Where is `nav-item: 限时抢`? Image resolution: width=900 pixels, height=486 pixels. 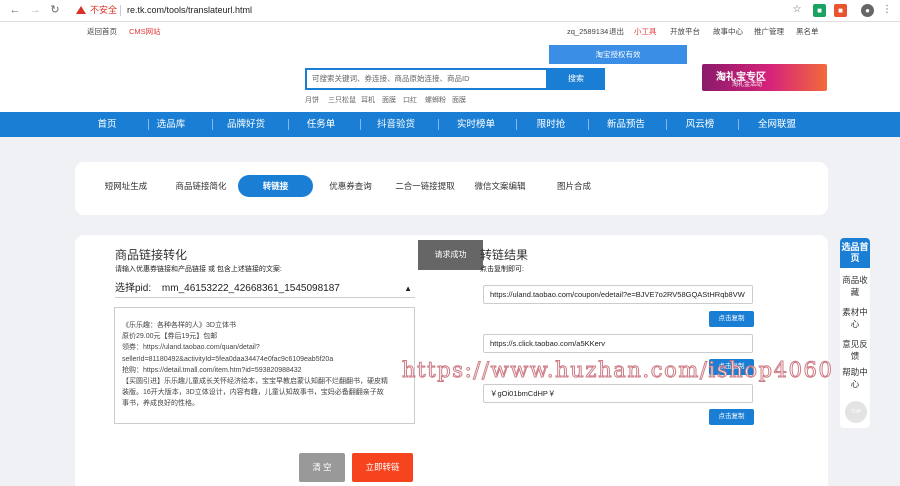 nav-item: 限时抢 is located at coordinates (551, 124).